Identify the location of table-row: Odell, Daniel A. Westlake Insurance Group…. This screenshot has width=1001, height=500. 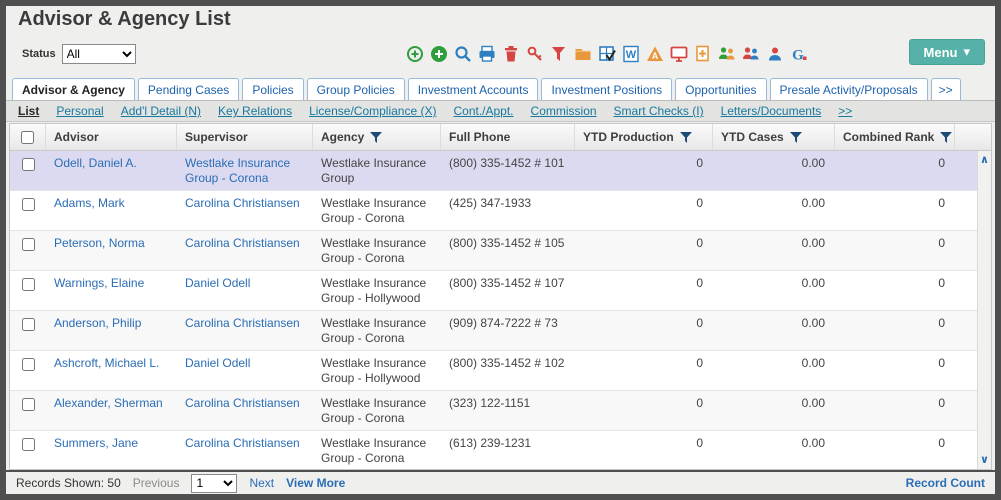
(500, 171).